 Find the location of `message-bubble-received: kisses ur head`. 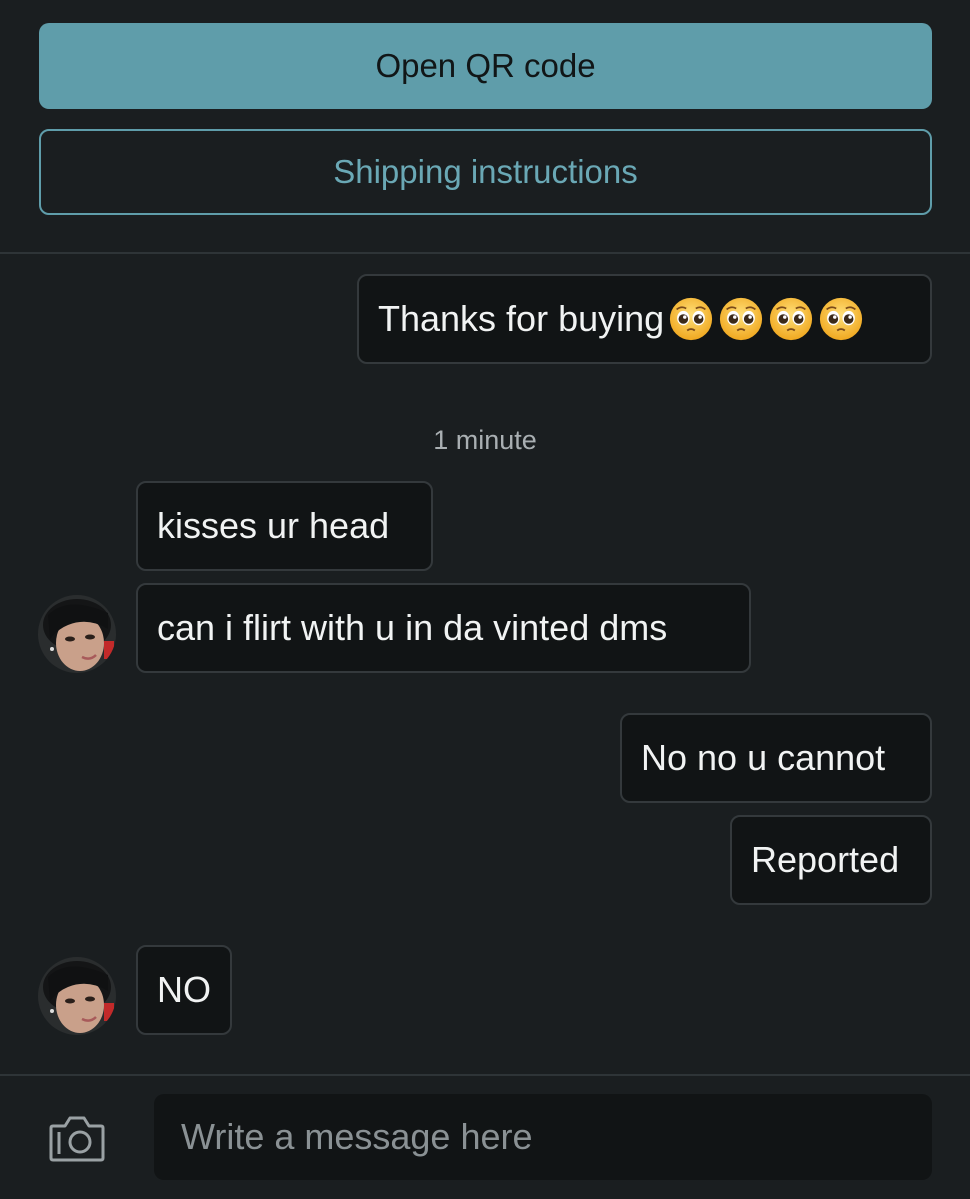

message-bubble-received: kisses ur head is located at coordinates (284, 526).